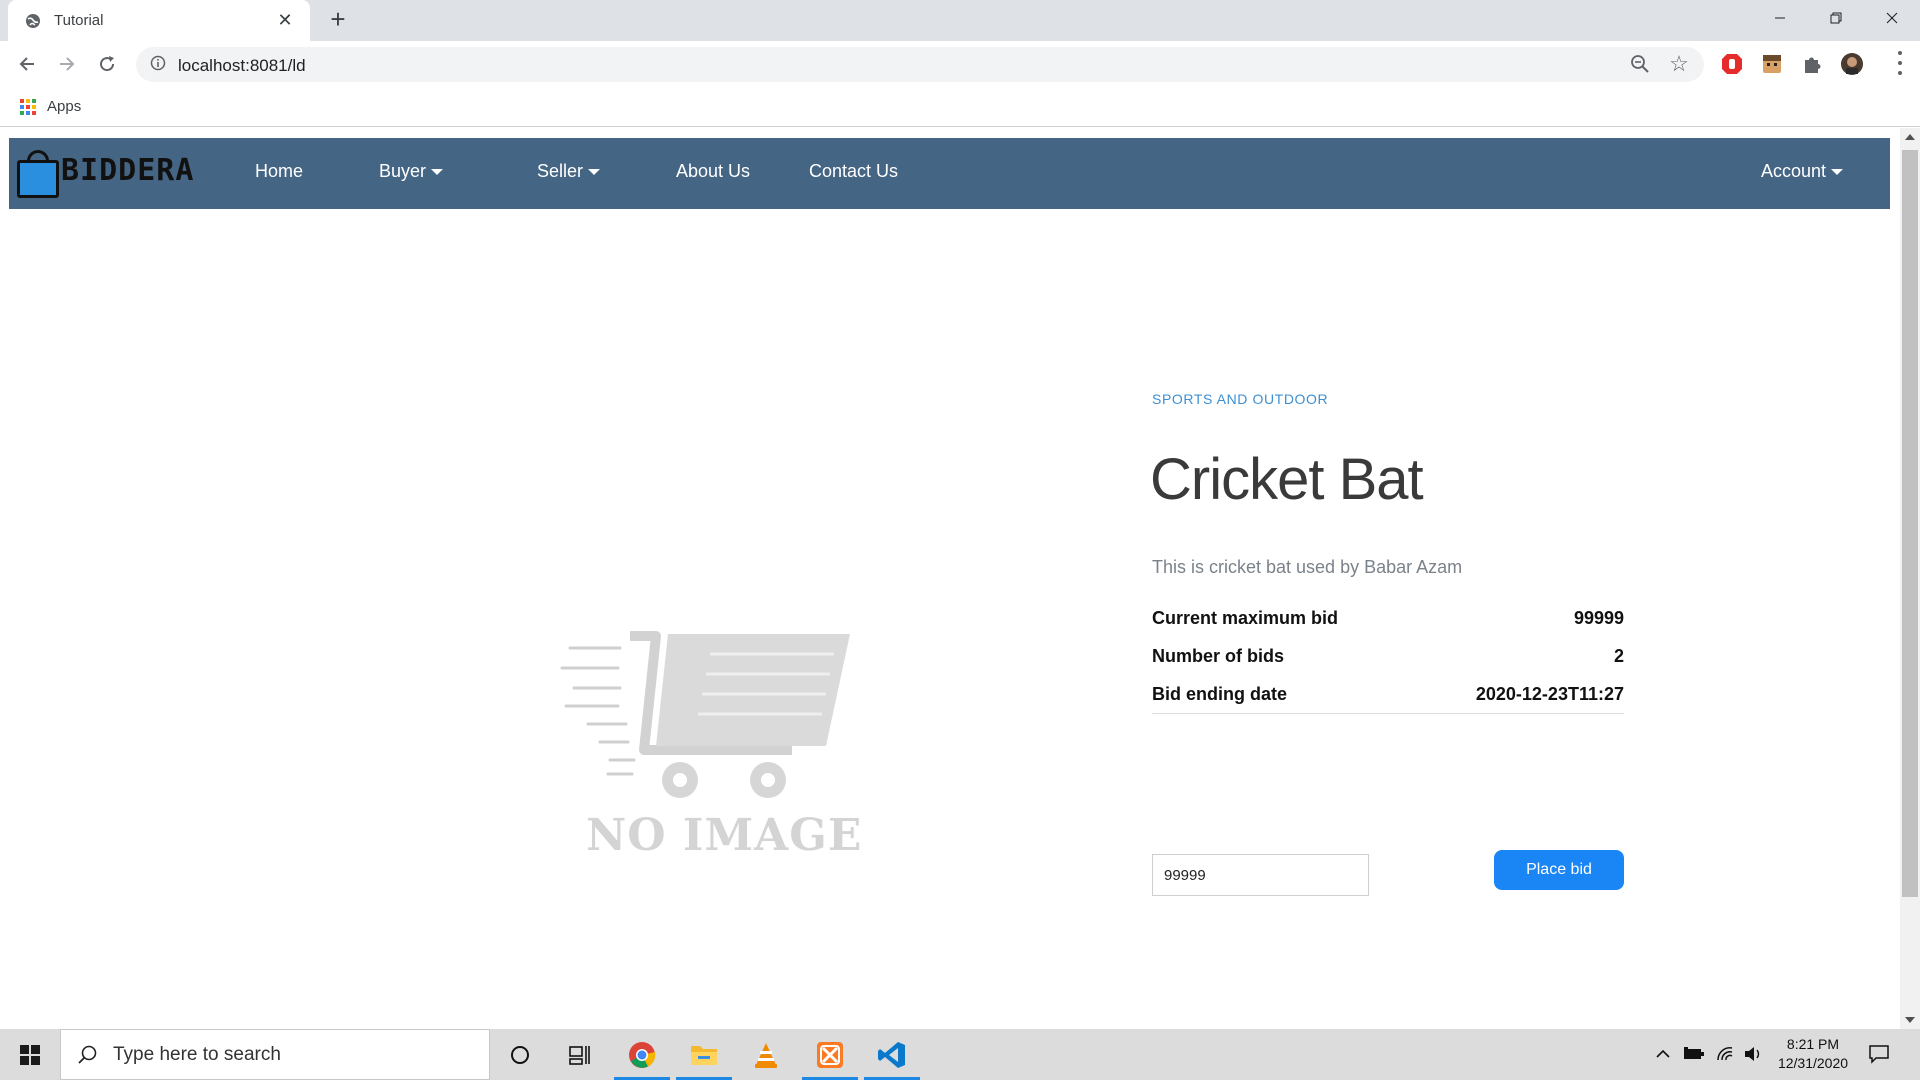 This screenshot has height=1080, width=1920. I want to click on nav-about: About Us, so click(713, 171).